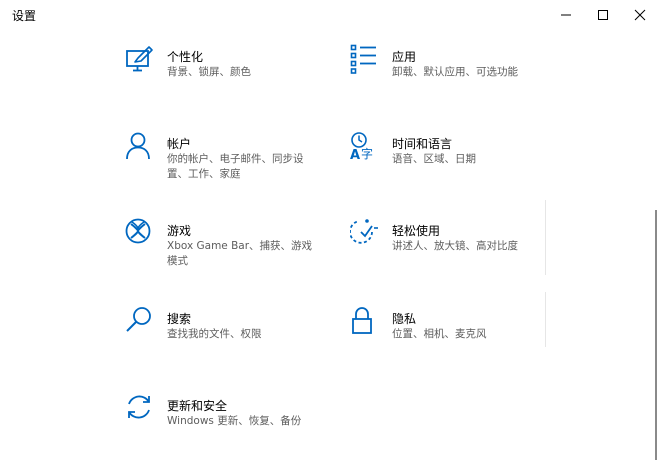  I want to click on close-button, so click(640, 15).